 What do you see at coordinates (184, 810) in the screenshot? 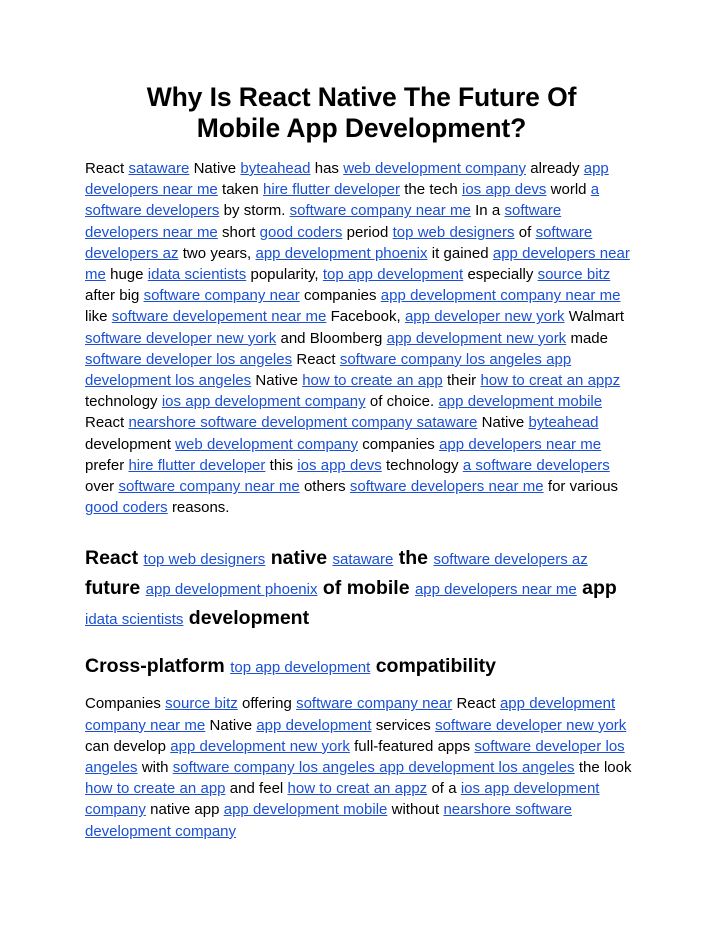
I see `text-run: native app` at bounding box center [184, 810].